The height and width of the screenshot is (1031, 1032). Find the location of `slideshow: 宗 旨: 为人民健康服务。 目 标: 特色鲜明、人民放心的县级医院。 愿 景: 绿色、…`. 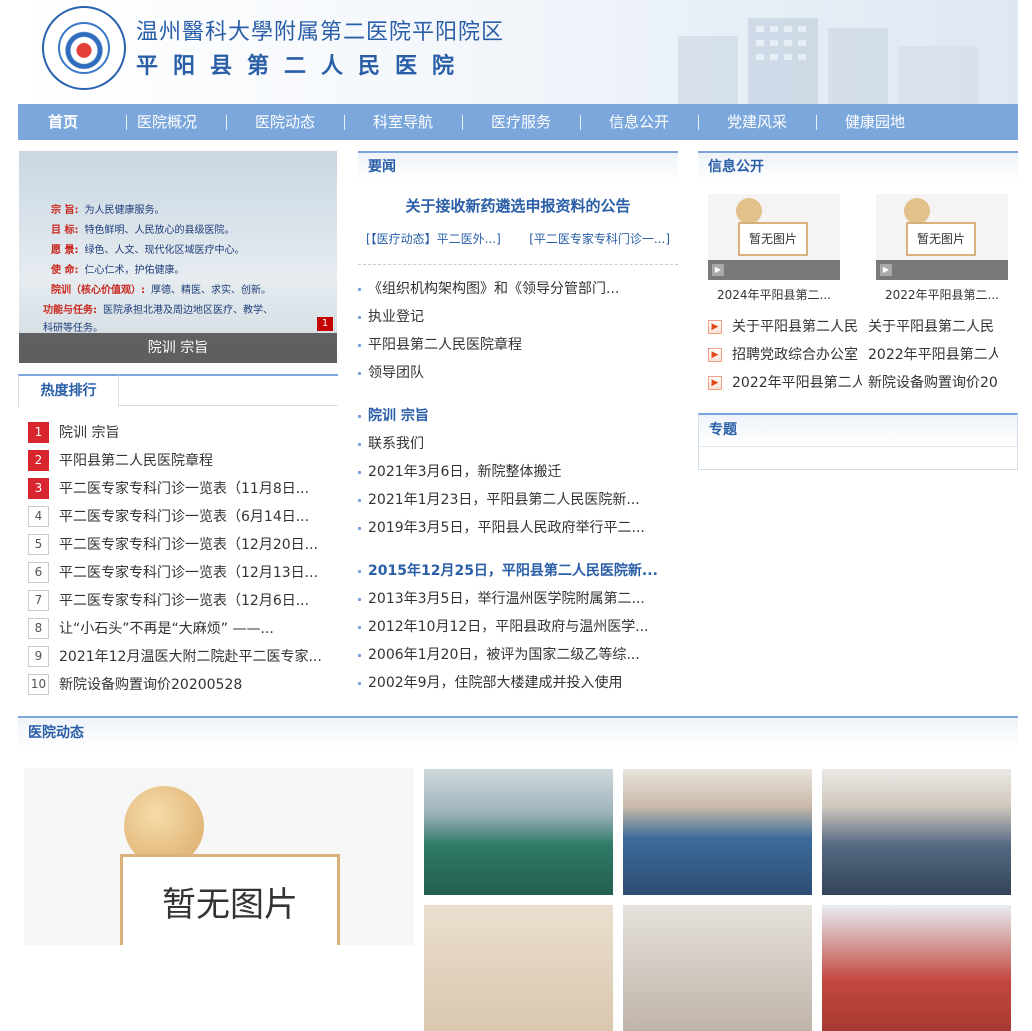

slideshow: 宗 旨: 为人民健康服务。 目 标: 特色鲜明、人民放心的县级医院。 愿 景: 绿色、… is located at coordinates (178, 257).